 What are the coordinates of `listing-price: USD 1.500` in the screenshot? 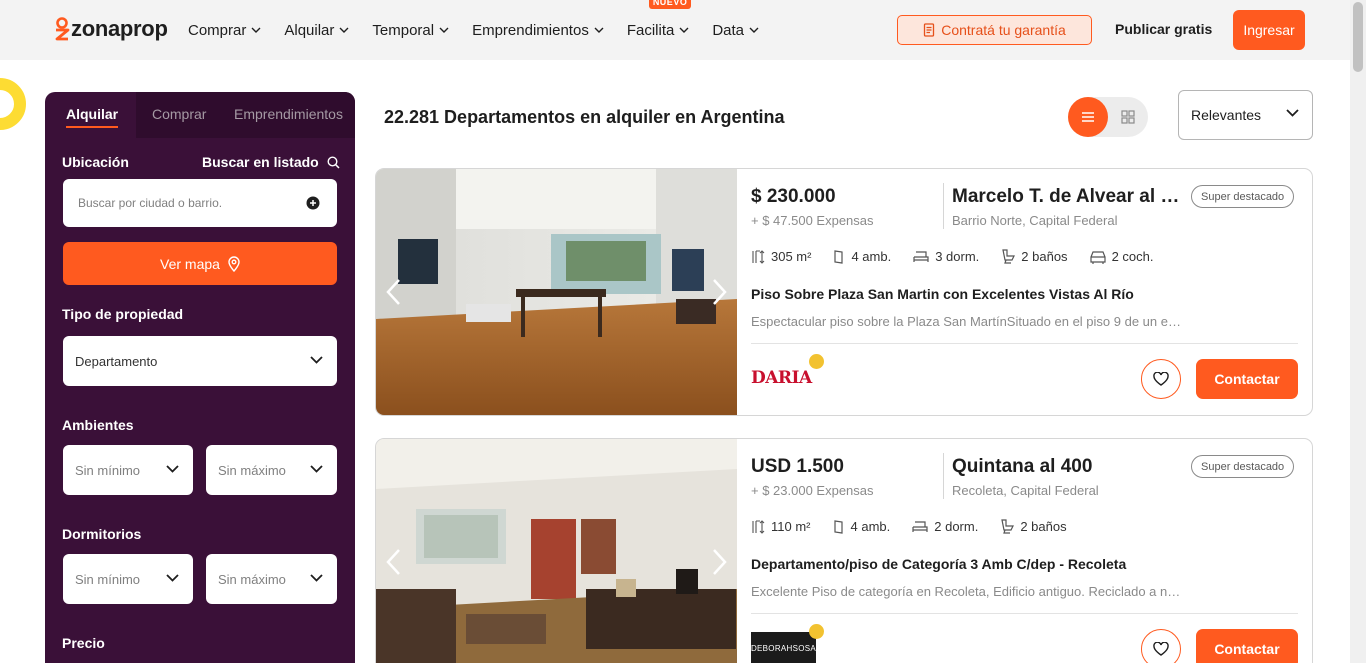 It's located at (797, 466).